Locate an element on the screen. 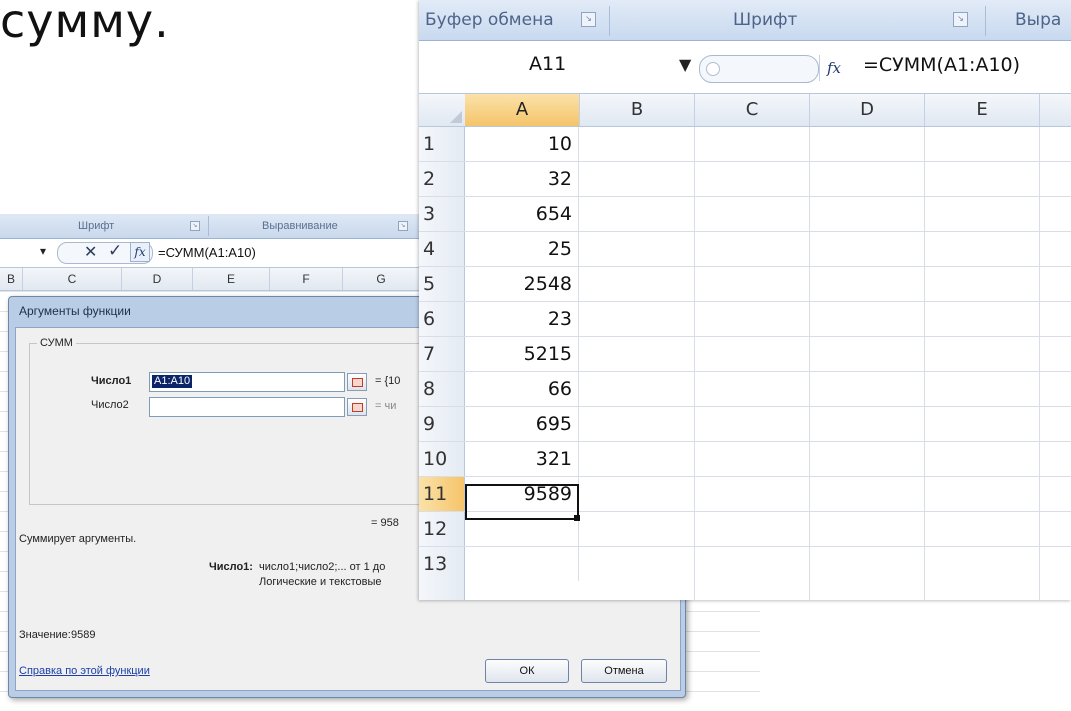 The image size is (1071, 711). cell-a3: 654 is located at coordinates (522, 214).